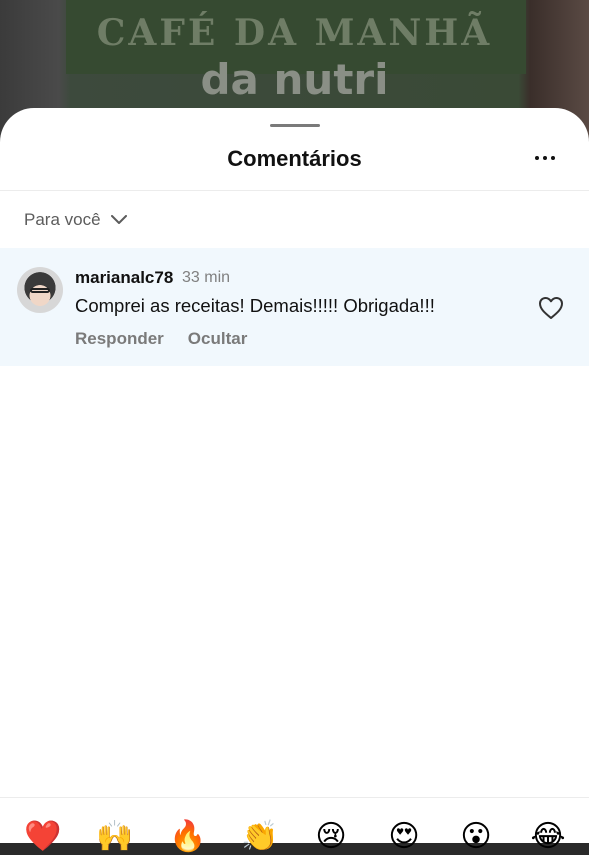  Describe the element at coordinates (119, 339) in the screenshot. I see `reply-button: Responder` at that location.